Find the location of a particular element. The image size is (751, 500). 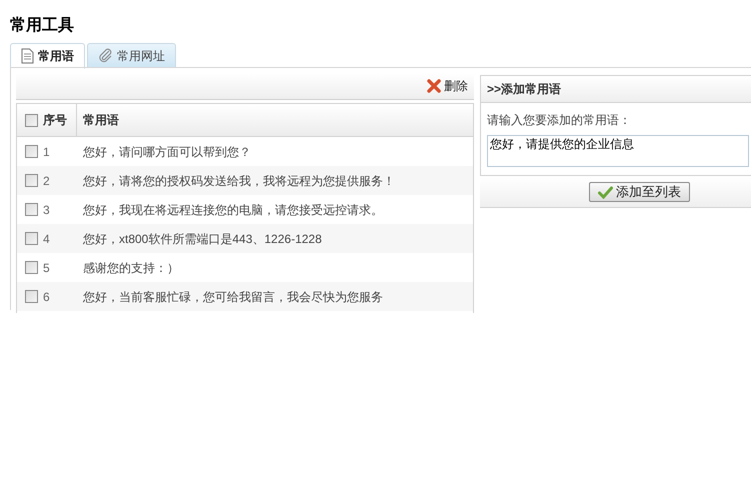

table-cell-text: 1 is located at coordinates (46, 152).